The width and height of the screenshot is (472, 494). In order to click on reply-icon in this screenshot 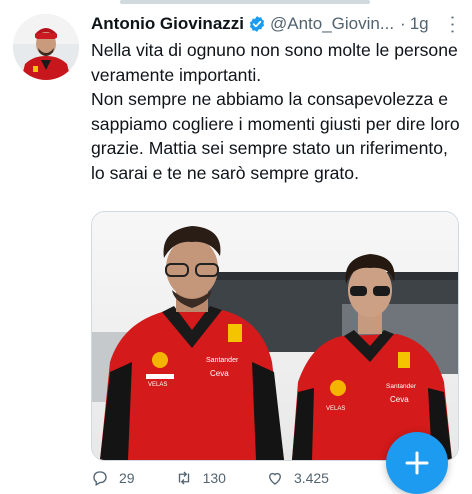, I will do `click(100, 478)`.